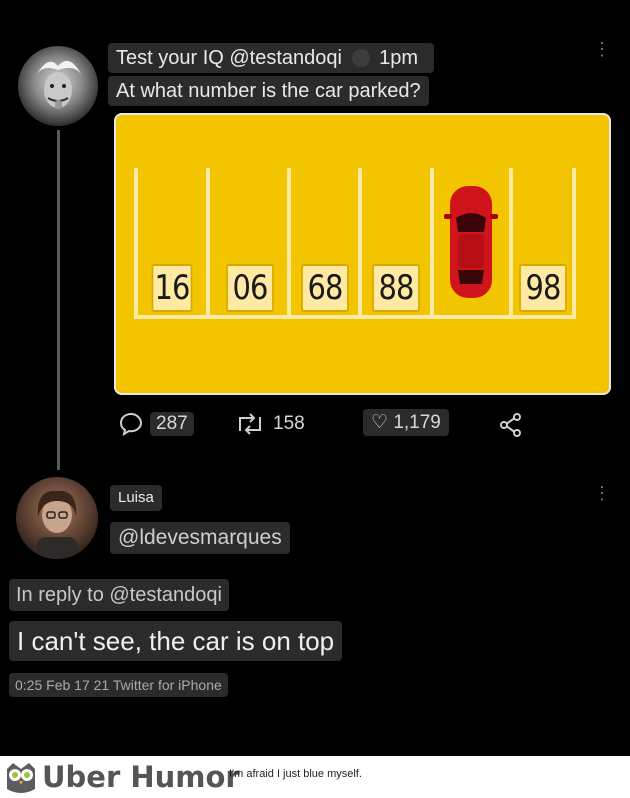  I want to click on retweet-icon, so click(250, 424).